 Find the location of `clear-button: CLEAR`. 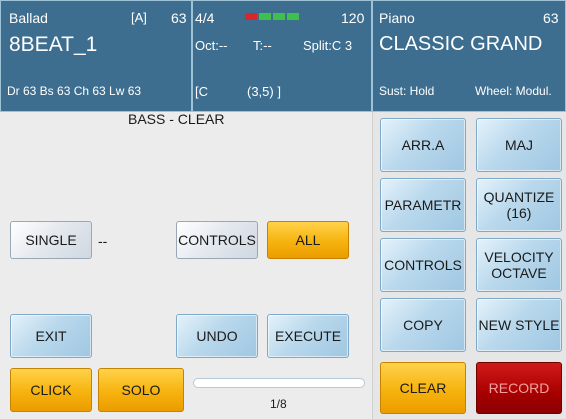

clear-button: CLEAR is located at coordinates (423, 388).